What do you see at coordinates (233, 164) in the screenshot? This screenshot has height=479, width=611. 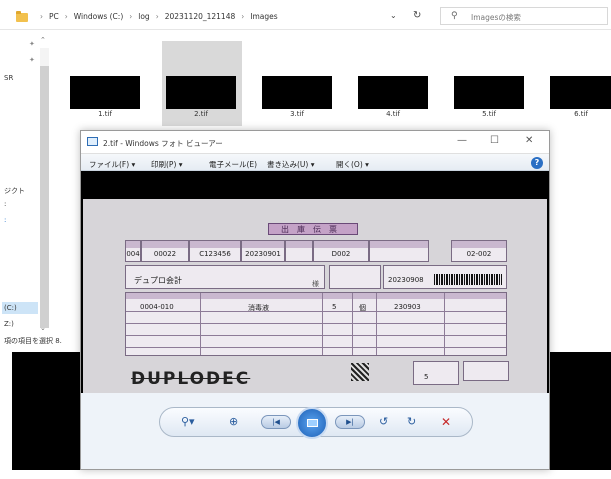 I see `menu-email: 電子メール(E)` at bounding box center [233, 164].